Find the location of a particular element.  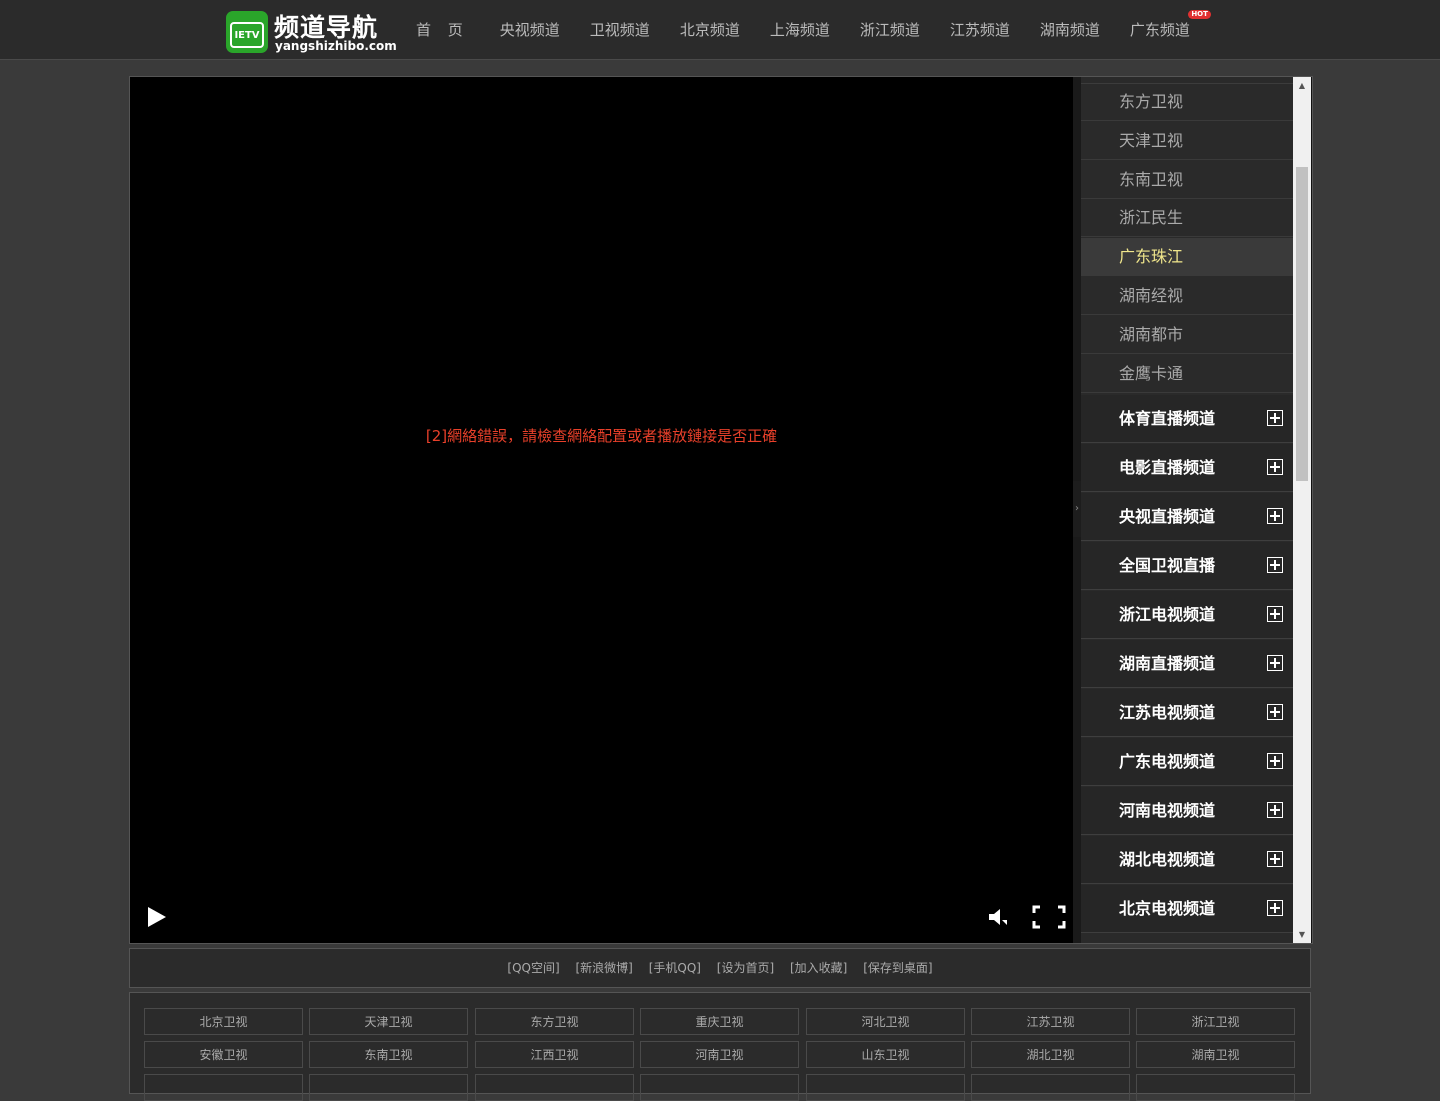

nav-satellite: 卫视频道 is located at coordinates (620, 29).